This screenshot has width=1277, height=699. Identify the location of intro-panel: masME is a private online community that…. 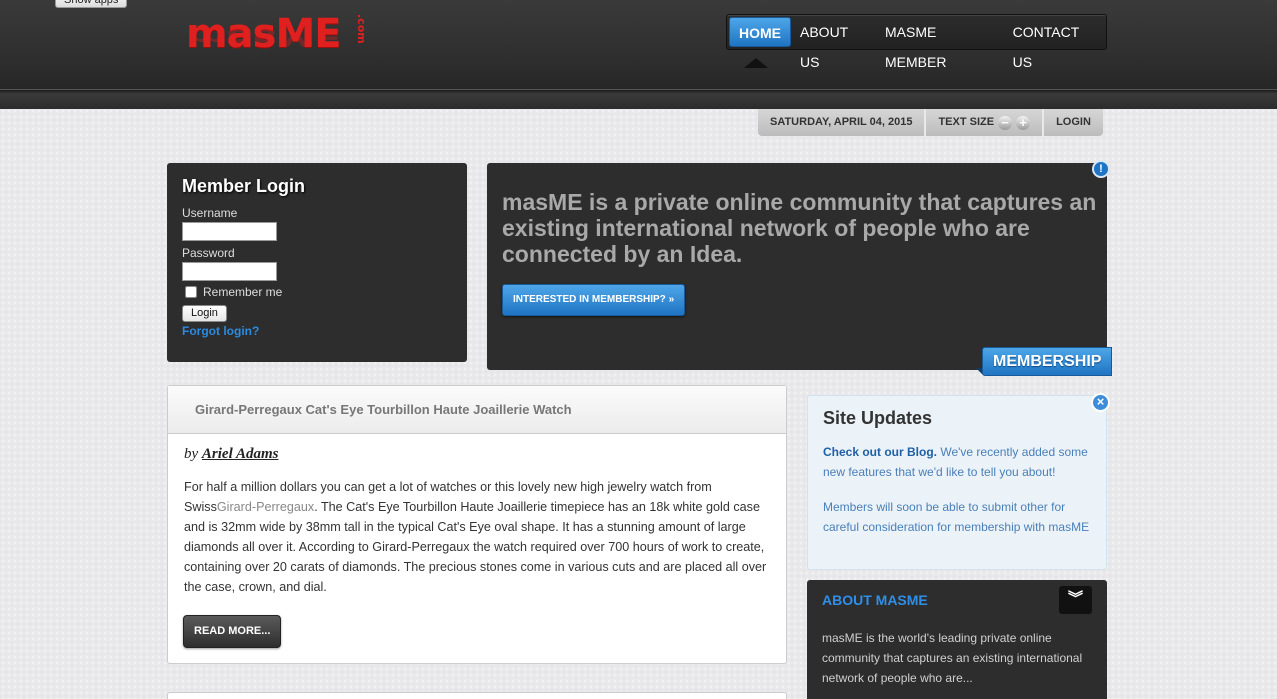
(797, 266).